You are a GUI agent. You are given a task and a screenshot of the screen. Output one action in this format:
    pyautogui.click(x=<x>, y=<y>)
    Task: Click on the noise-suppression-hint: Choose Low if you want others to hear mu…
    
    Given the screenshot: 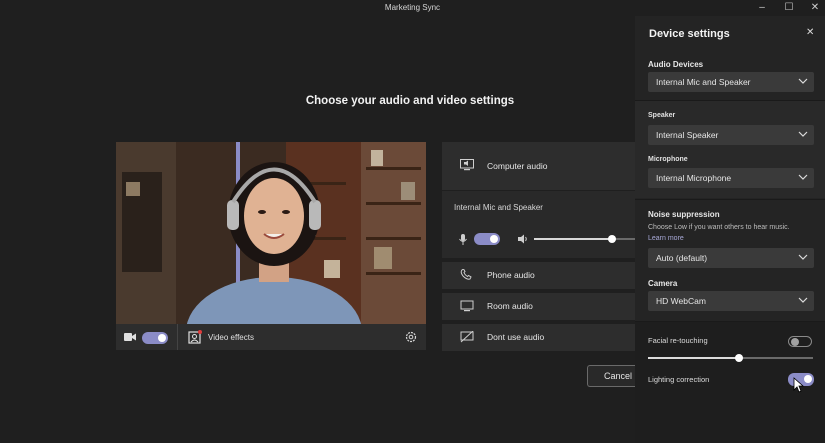 What is the action you would take?
    pyautogui.click(x=719, y=227)
    